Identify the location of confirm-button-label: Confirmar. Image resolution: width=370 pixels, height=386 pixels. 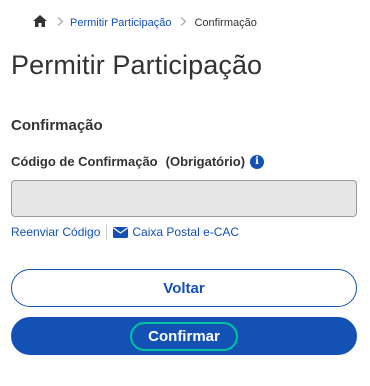
(184, 336).